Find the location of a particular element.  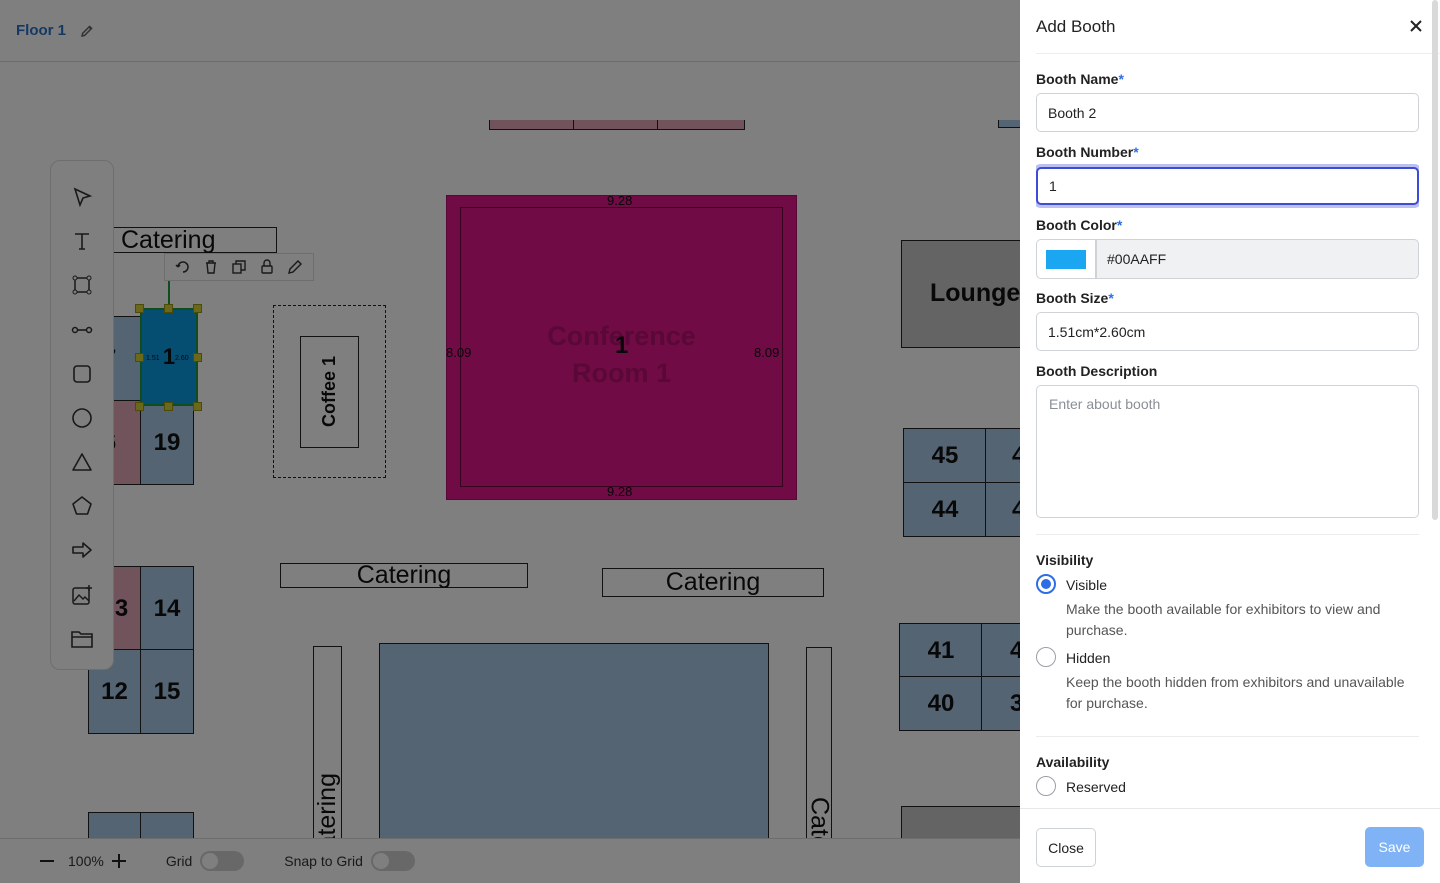

visibility-title: Visibility is located at coordinates (1065, 560).